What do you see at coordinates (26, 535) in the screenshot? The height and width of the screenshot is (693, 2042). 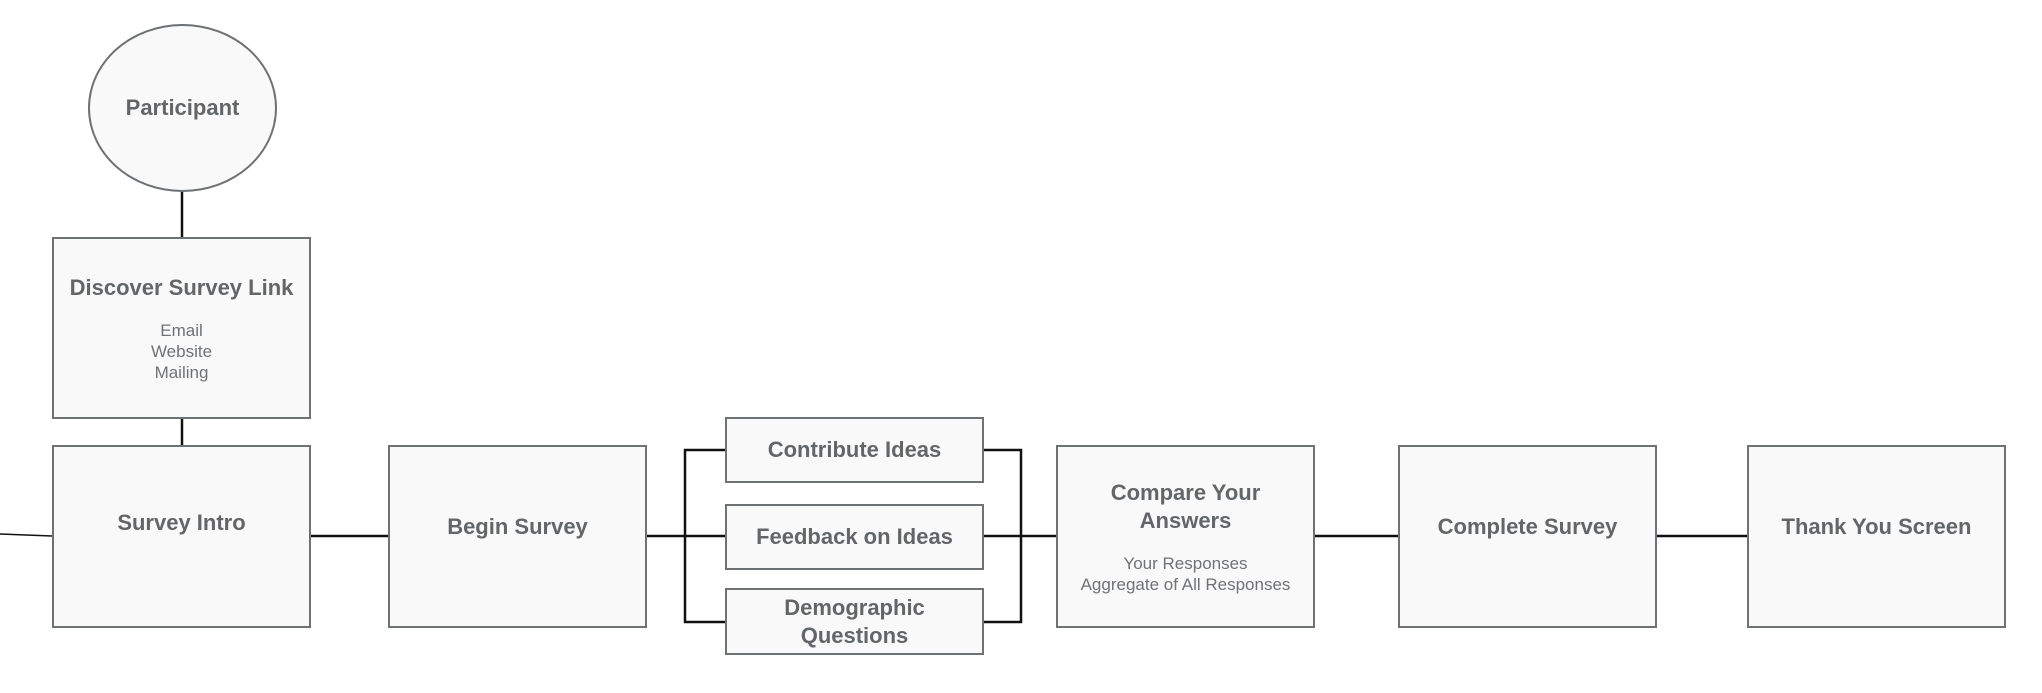 I see `edge-incoming-left` at bounding box center [26, 535].